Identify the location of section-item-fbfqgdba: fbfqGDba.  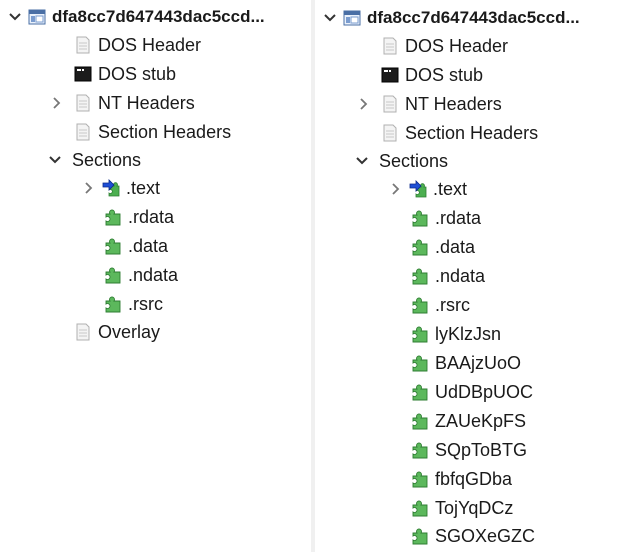
(461, 479).